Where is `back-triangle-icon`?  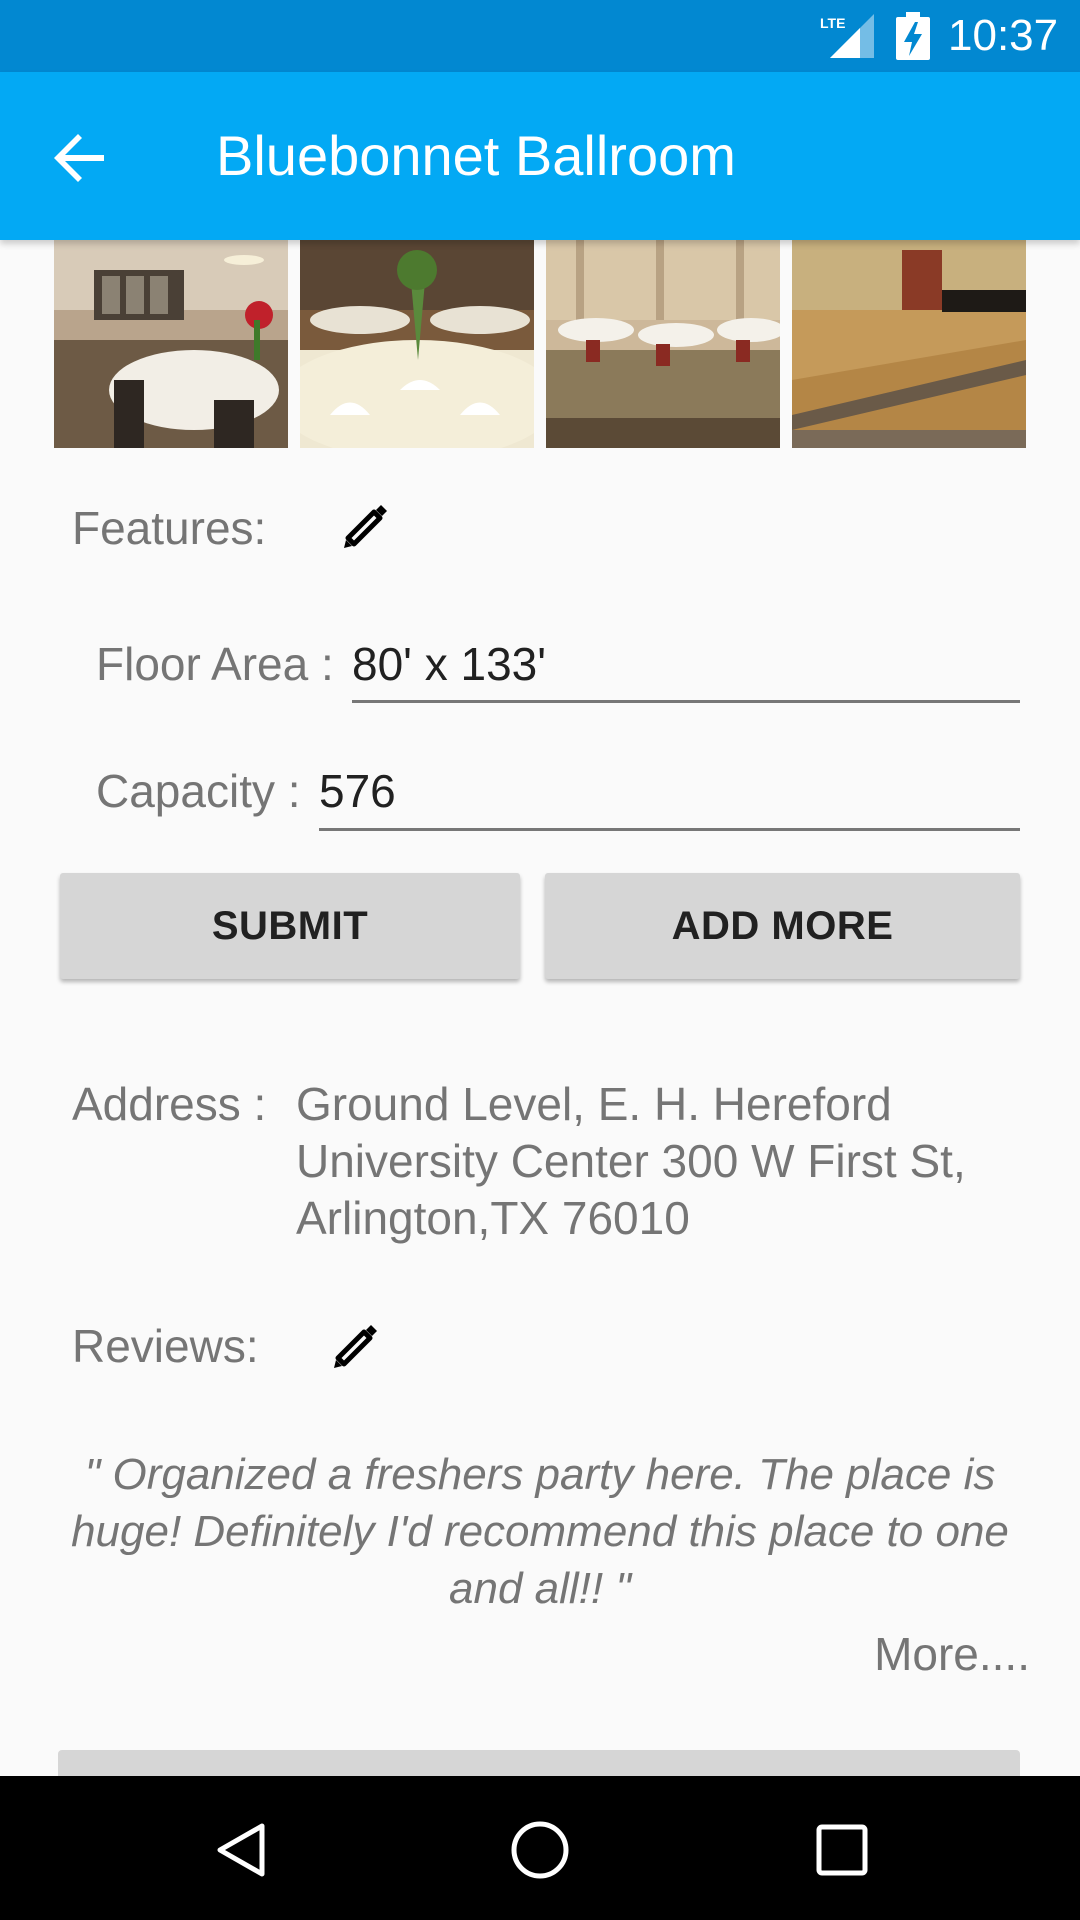
back-triangle-icon is located at coordinates (242, 1850).